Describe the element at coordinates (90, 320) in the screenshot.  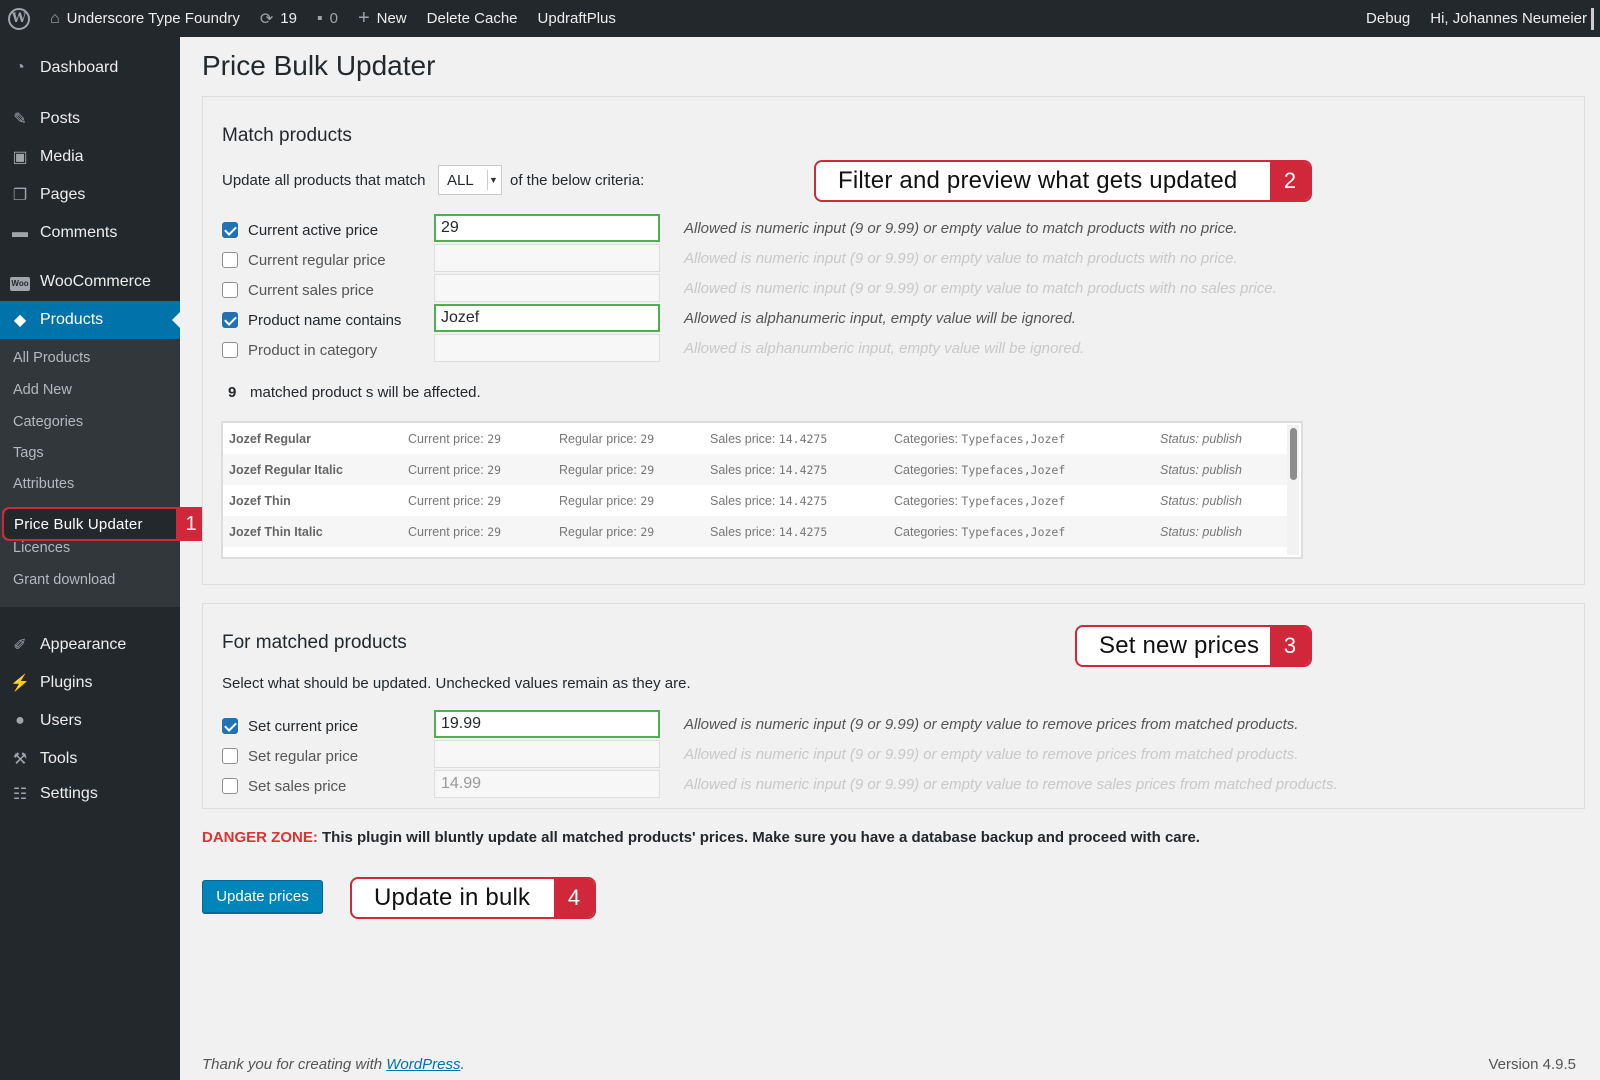
I see `sidebar-item-products: ◆ Products` at that location.